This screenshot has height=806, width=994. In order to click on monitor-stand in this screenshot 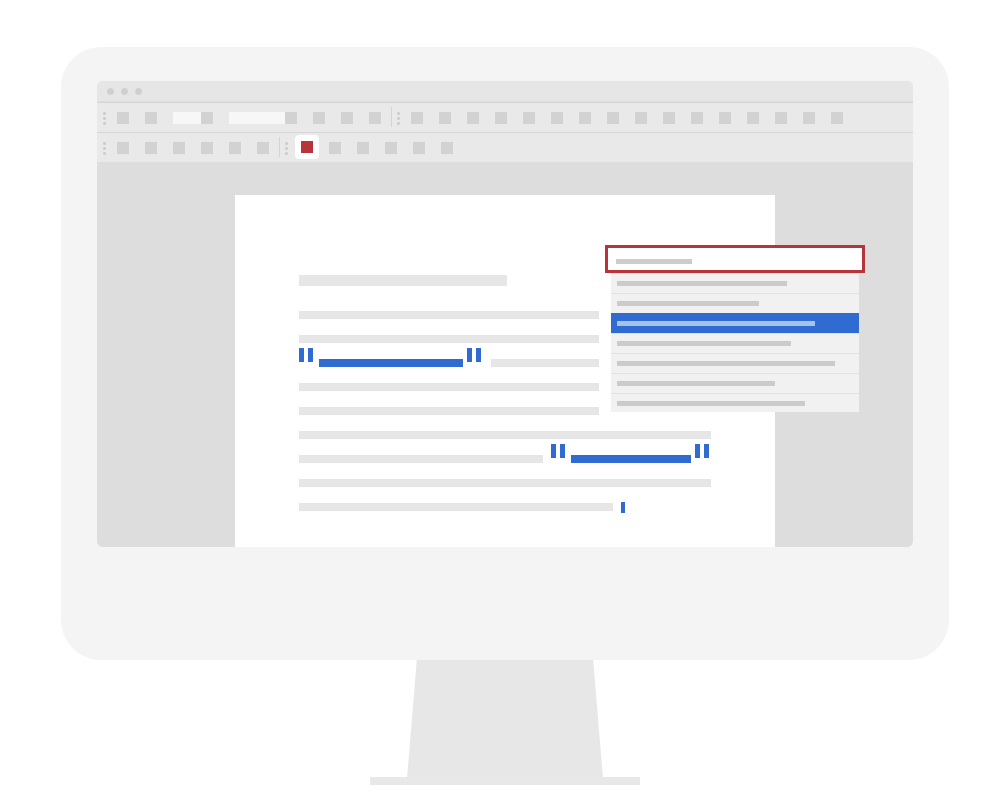, I will do `click(505, 719)`.